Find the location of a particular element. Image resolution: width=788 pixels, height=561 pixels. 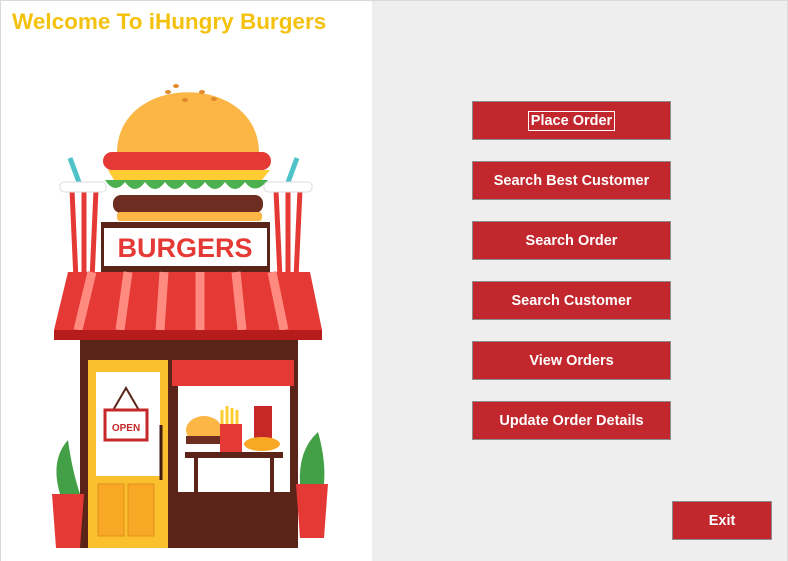

window-border-left is located at coordinates (0, 280).